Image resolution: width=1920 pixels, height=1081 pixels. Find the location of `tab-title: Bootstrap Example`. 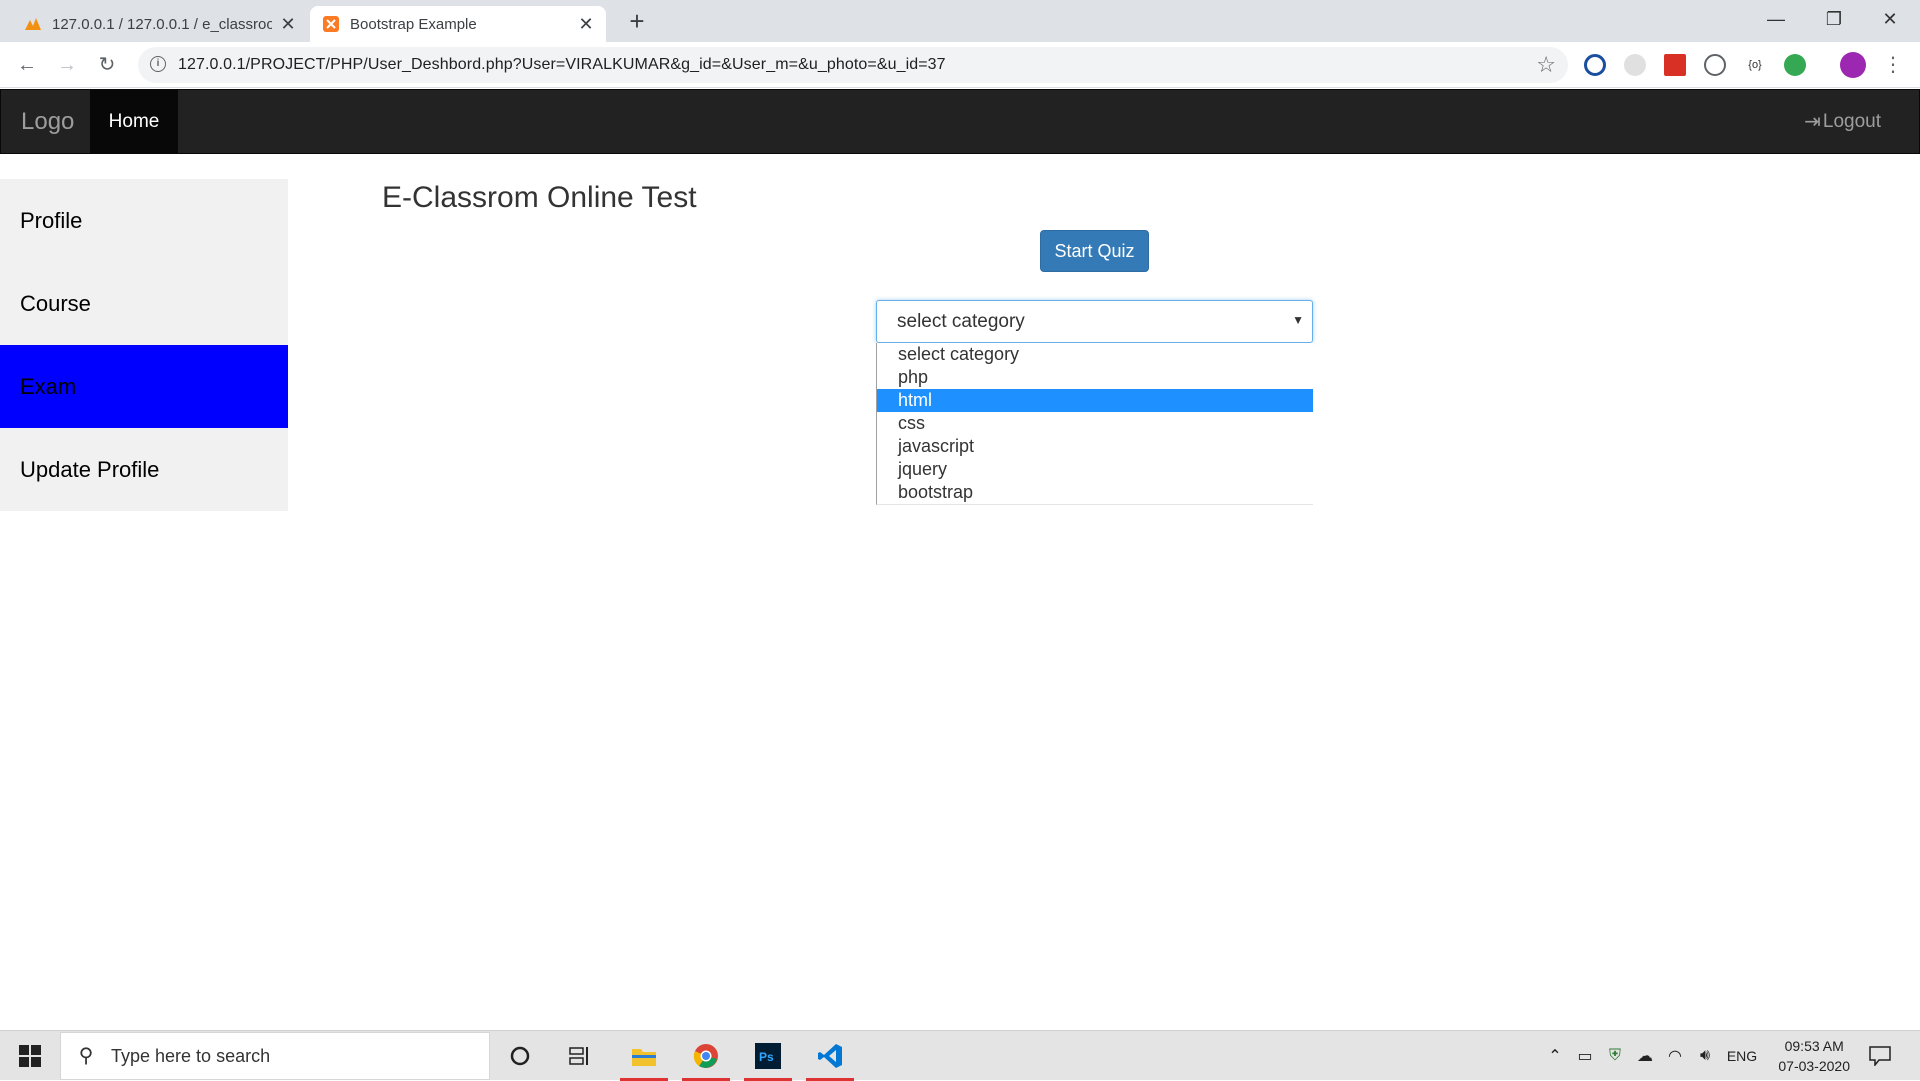

tab-title: Bootstrap Example is located at coordinates (413, 24).